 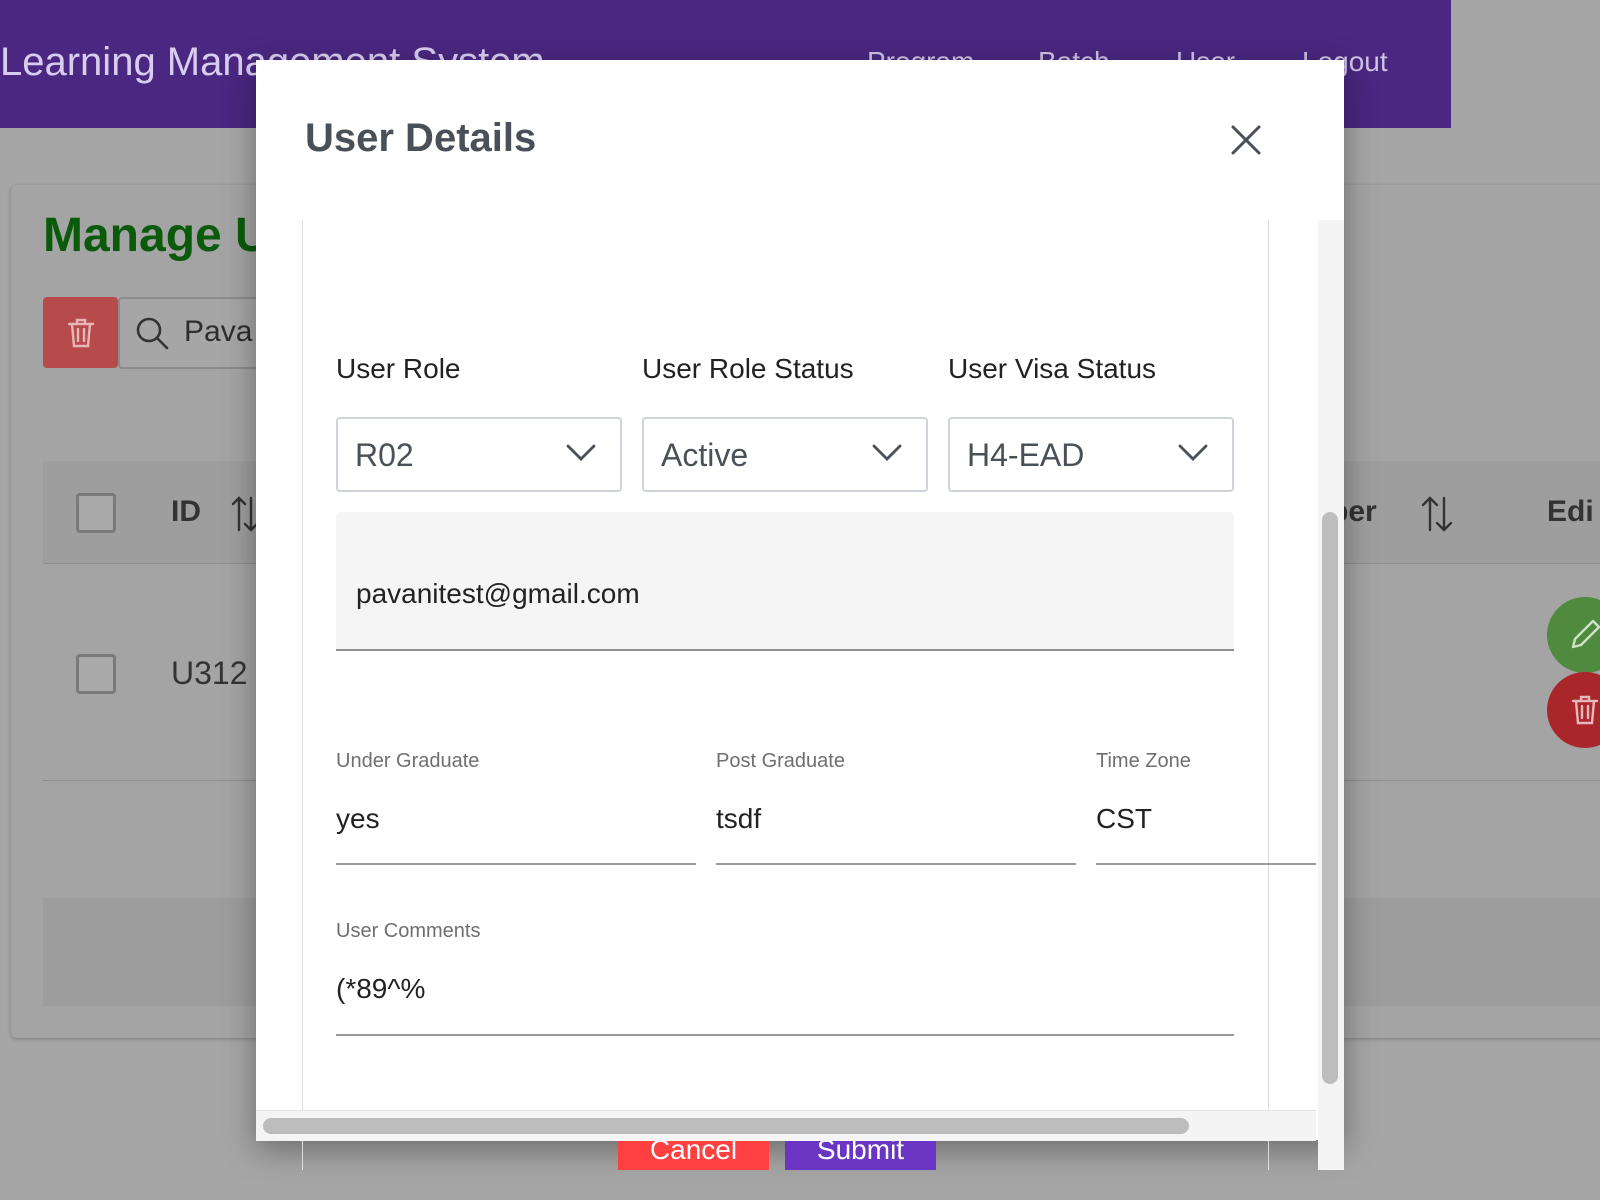 What do you see at coordinates (358, 819) in the screenshot?
I see `under-graduate-input: yes` at bounding box center [358, 819].